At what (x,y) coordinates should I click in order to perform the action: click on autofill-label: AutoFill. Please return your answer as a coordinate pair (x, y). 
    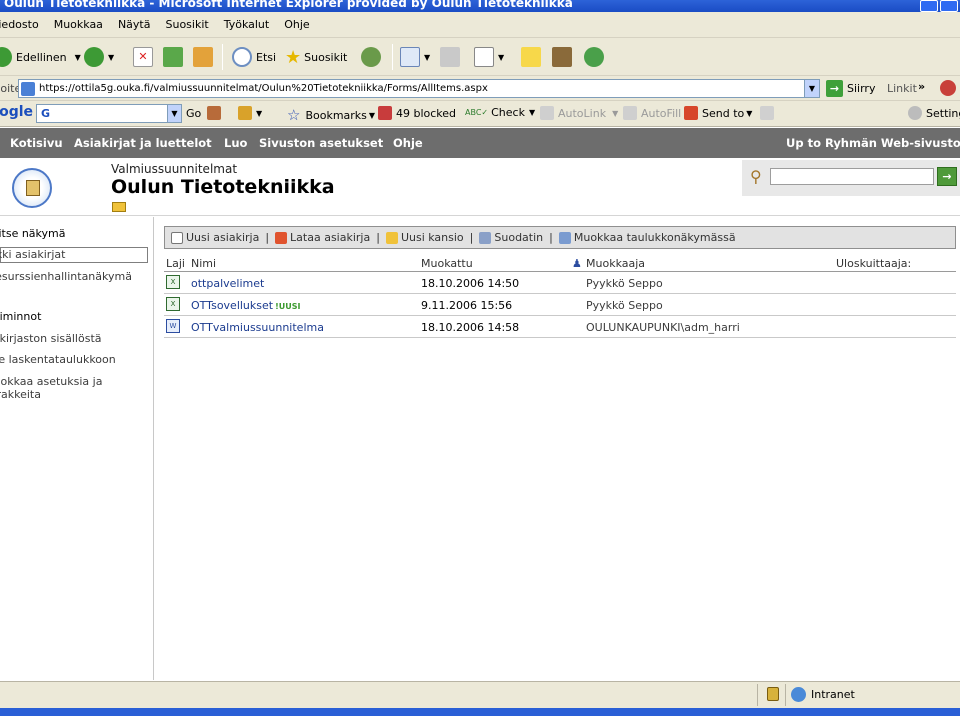
    Looking at the image, I should click on (661, 113).